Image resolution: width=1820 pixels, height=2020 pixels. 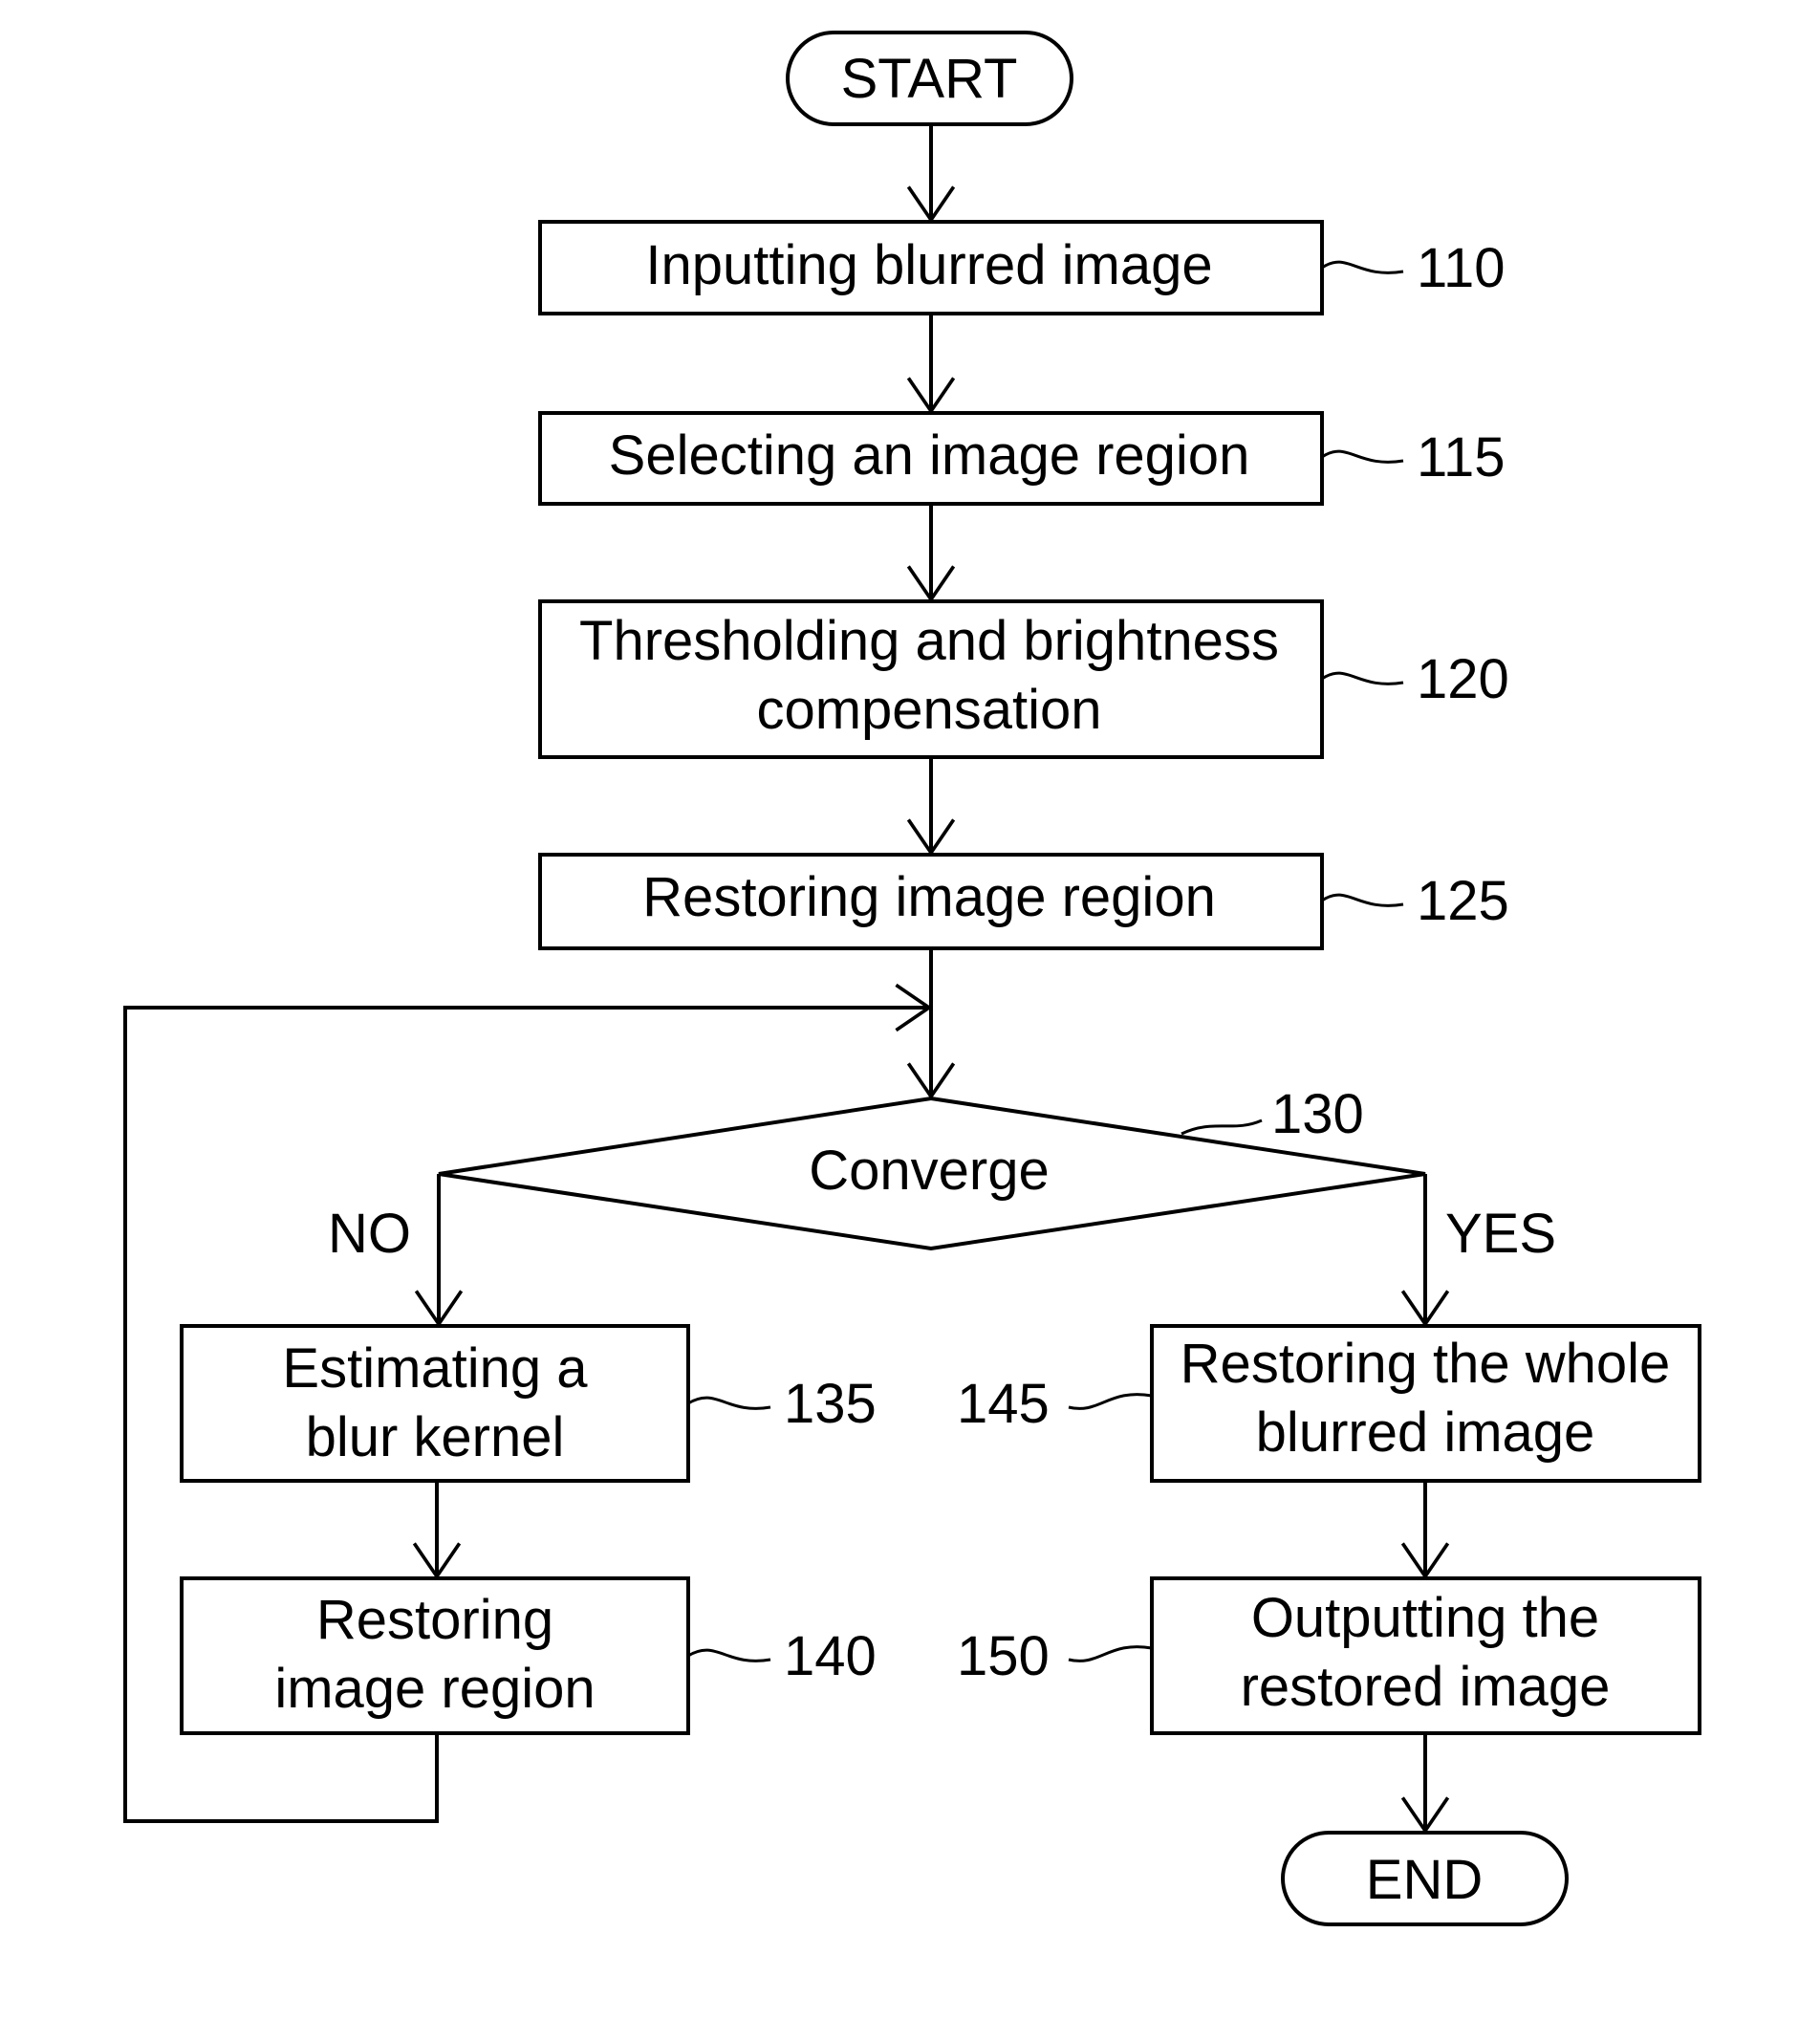 What do you see at coordinates (831, 1404) in the screenshot?
I see `ref-135: 135` at bounding box center [831, 1404].